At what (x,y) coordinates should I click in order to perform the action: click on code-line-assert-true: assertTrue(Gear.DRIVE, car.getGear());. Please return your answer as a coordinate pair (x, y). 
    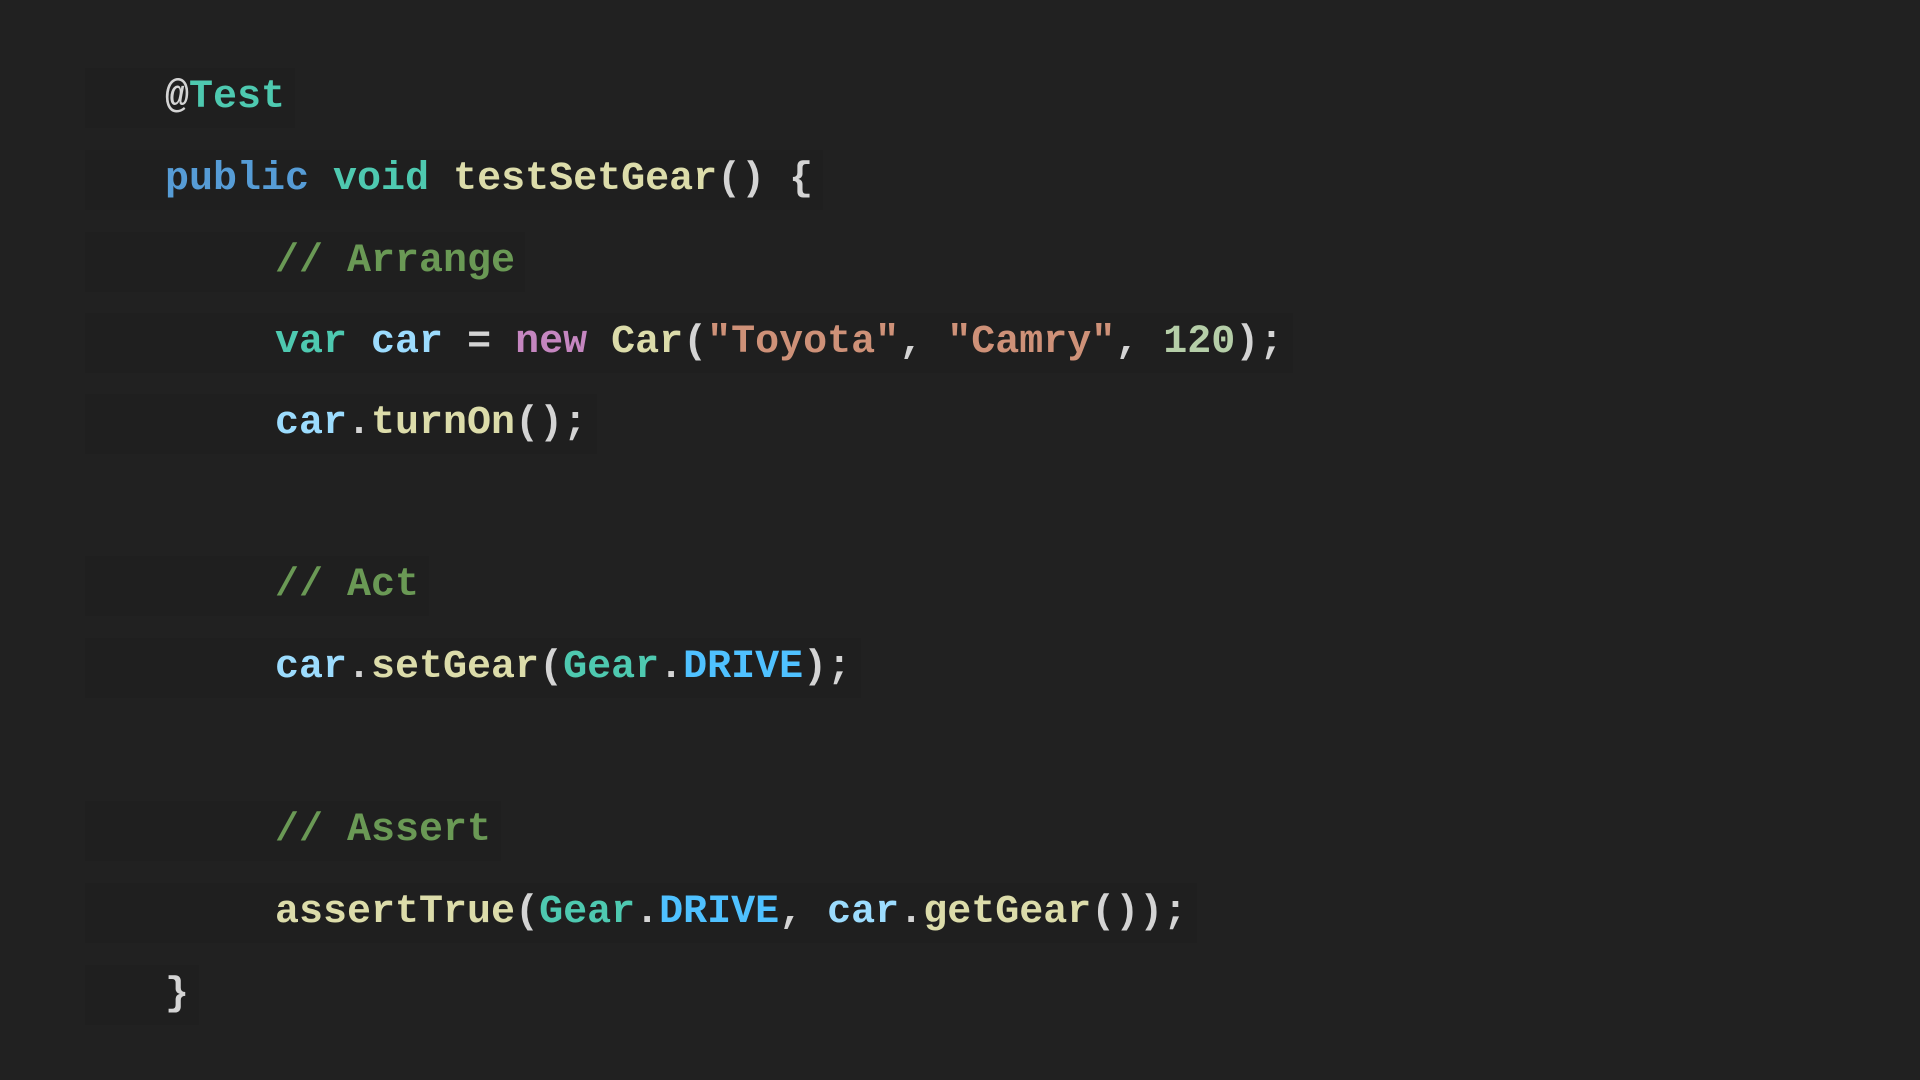
    Looking at the image, I should click on (641, 913).